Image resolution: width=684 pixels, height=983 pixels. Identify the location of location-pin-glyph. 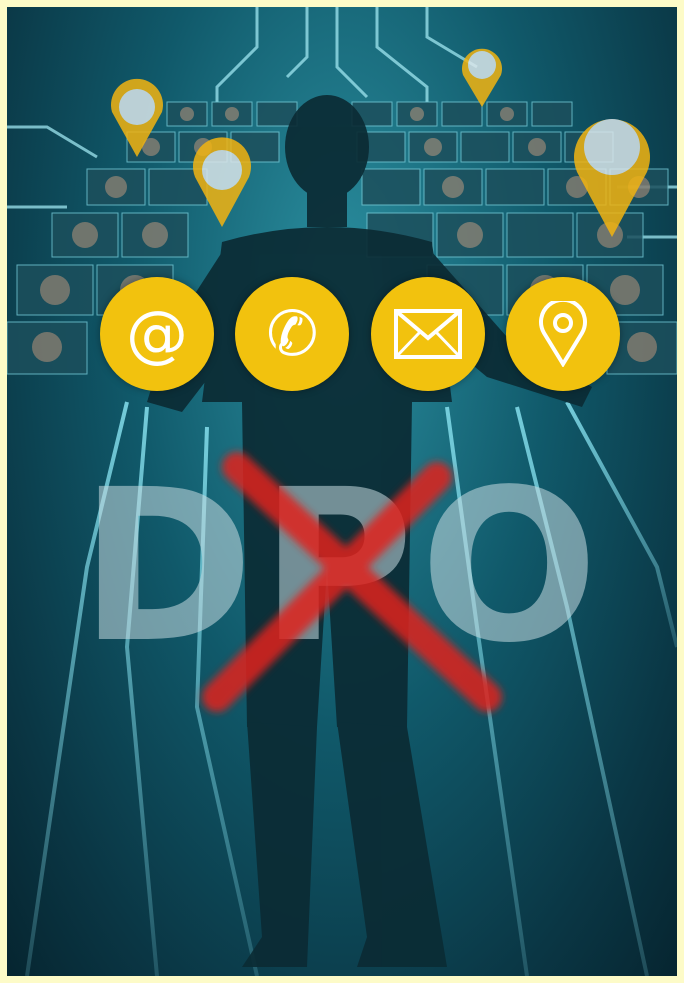
(562, 334).